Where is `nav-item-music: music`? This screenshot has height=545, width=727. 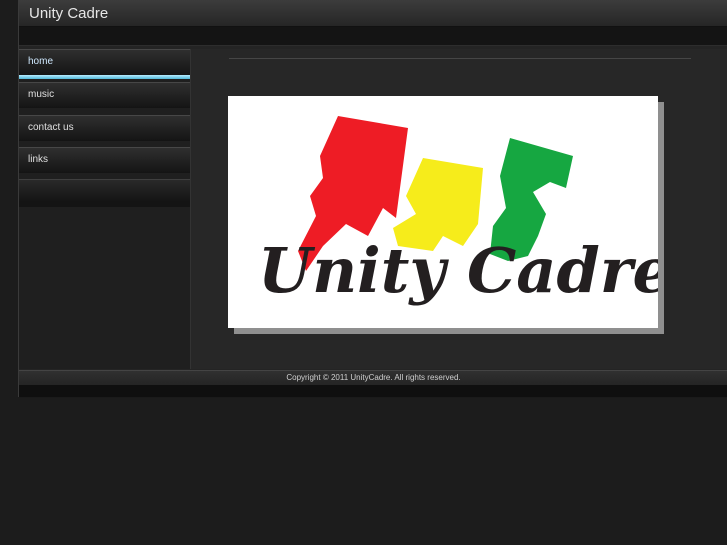 nav-item-music: music is located at coordinates (104, 95).